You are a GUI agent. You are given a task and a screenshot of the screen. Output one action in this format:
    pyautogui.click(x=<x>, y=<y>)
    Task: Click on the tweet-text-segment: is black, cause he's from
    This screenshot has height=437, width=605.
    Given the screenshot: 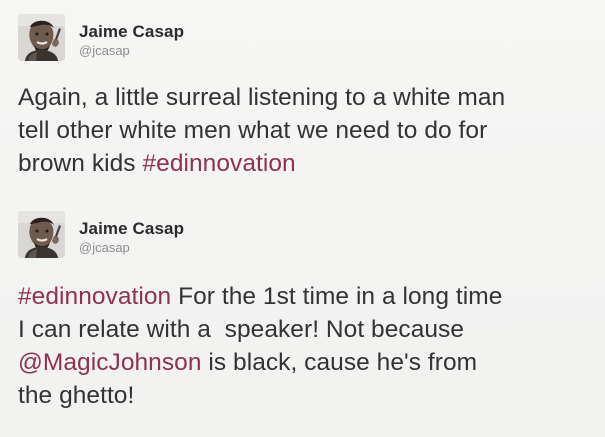 What is the action you would take?
    pyautogui.click(x=339, y=362)
    